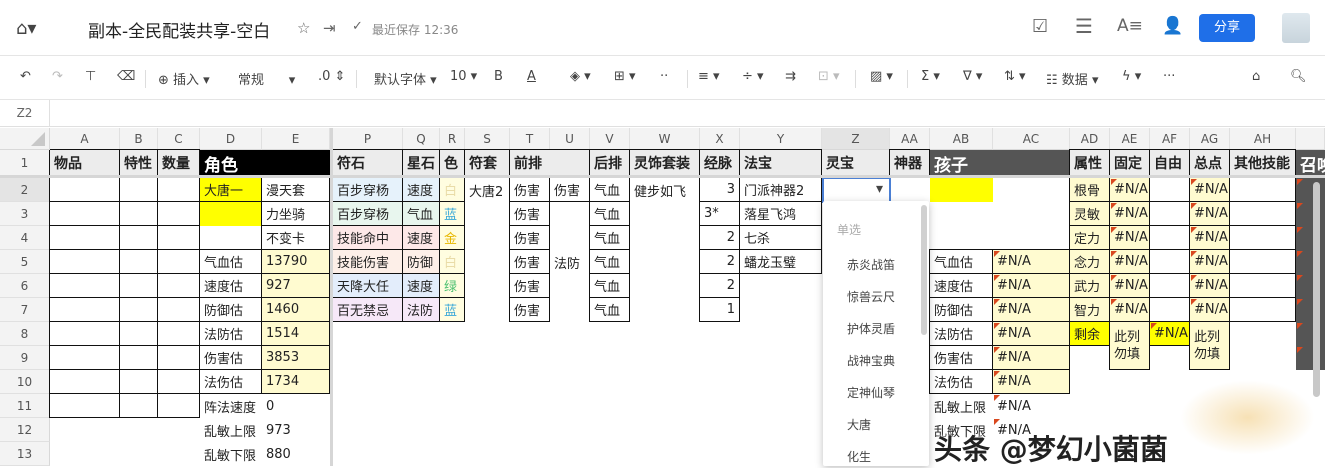  Describe the element at coordinates (625, 76) in the screenshot. I see `borders-icon: ⊞ ▾` at that location.